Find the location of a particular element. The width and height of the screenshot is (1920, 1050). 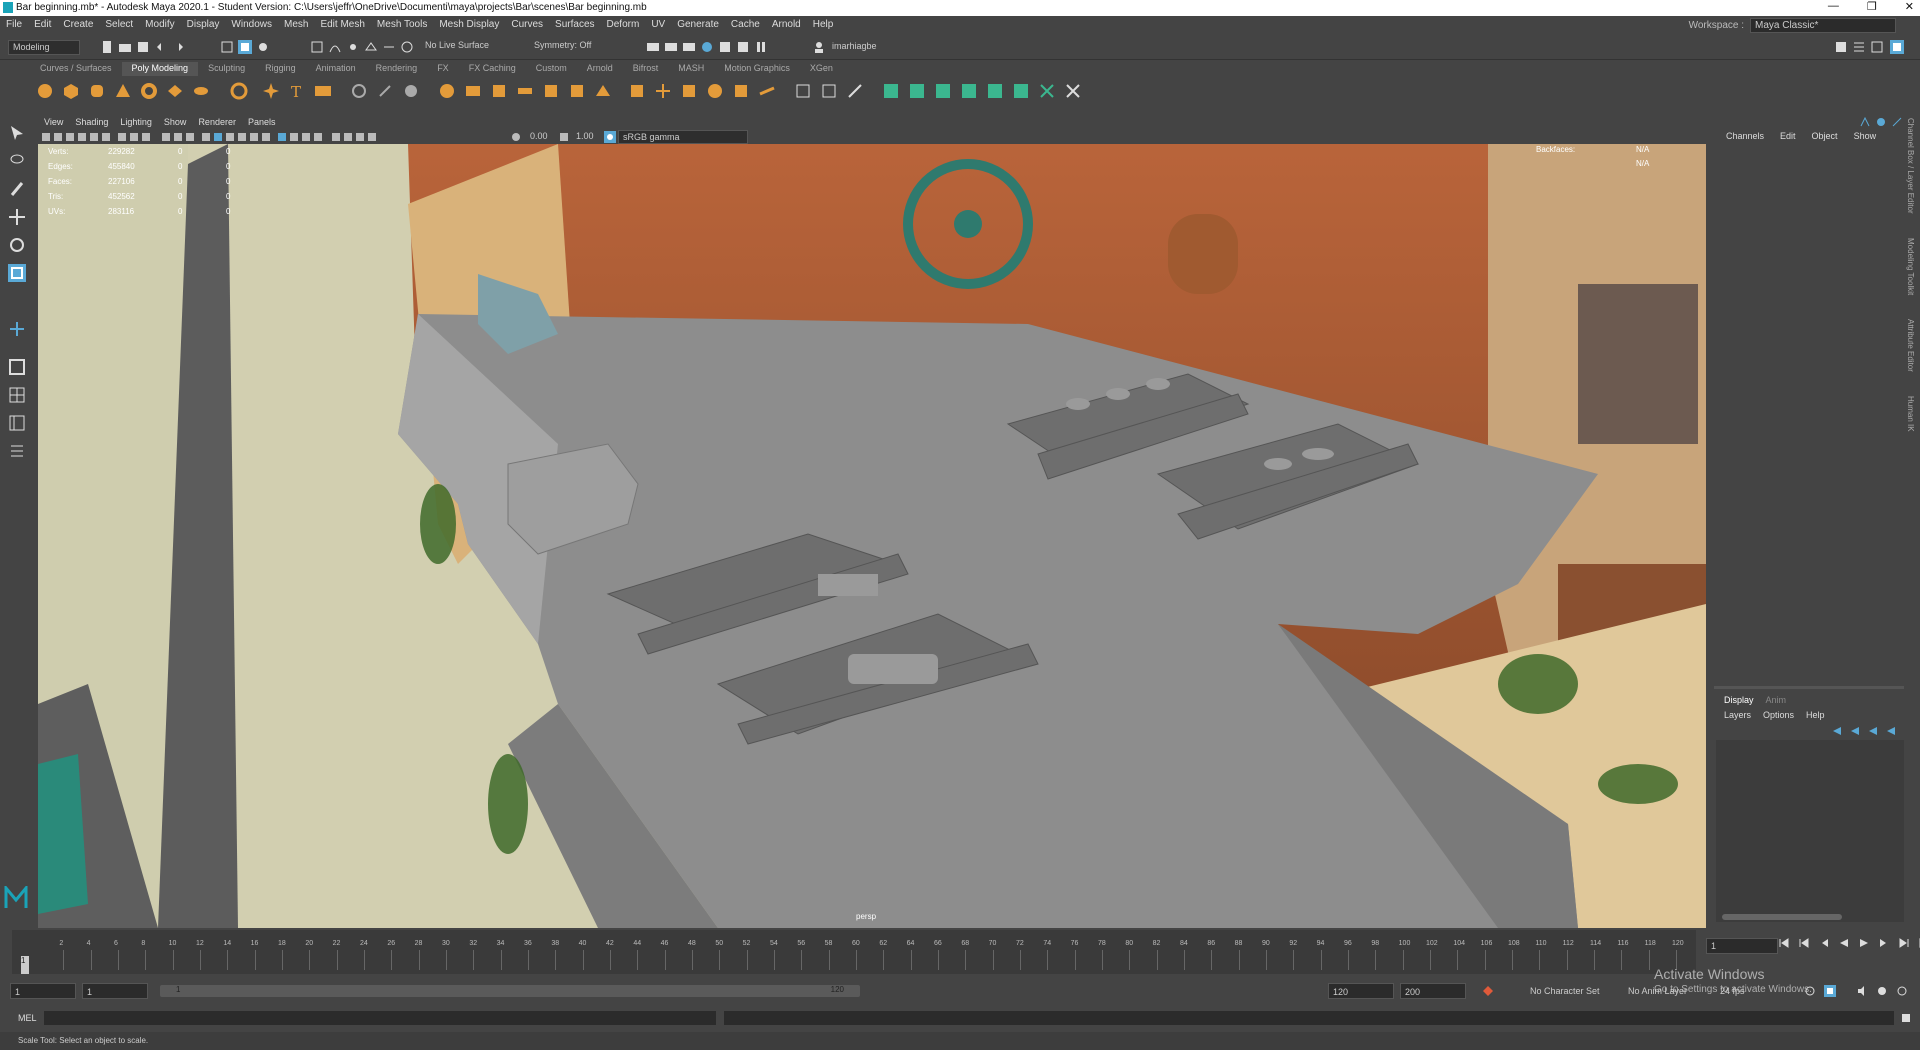

lasso-tool-icon is located at coordinates (17, 161).